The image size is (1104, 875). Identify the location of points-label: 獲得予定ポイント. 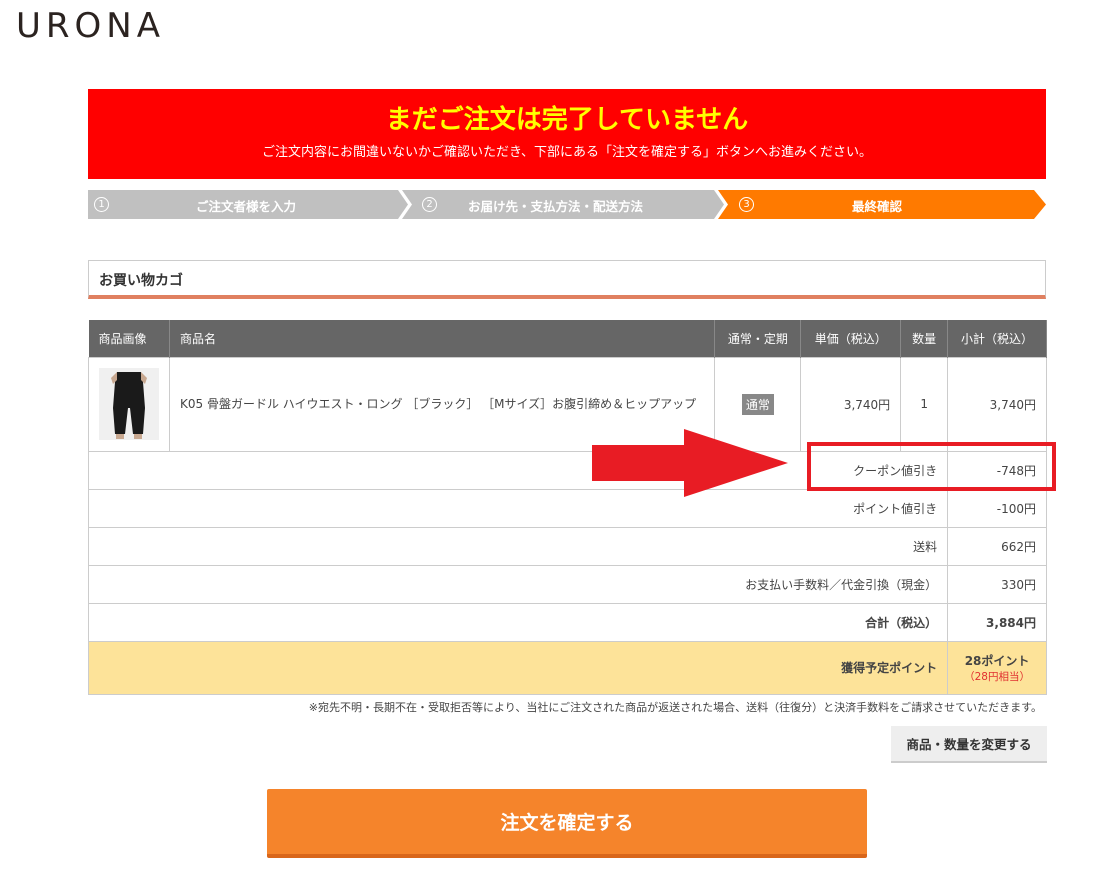
(518, 667).